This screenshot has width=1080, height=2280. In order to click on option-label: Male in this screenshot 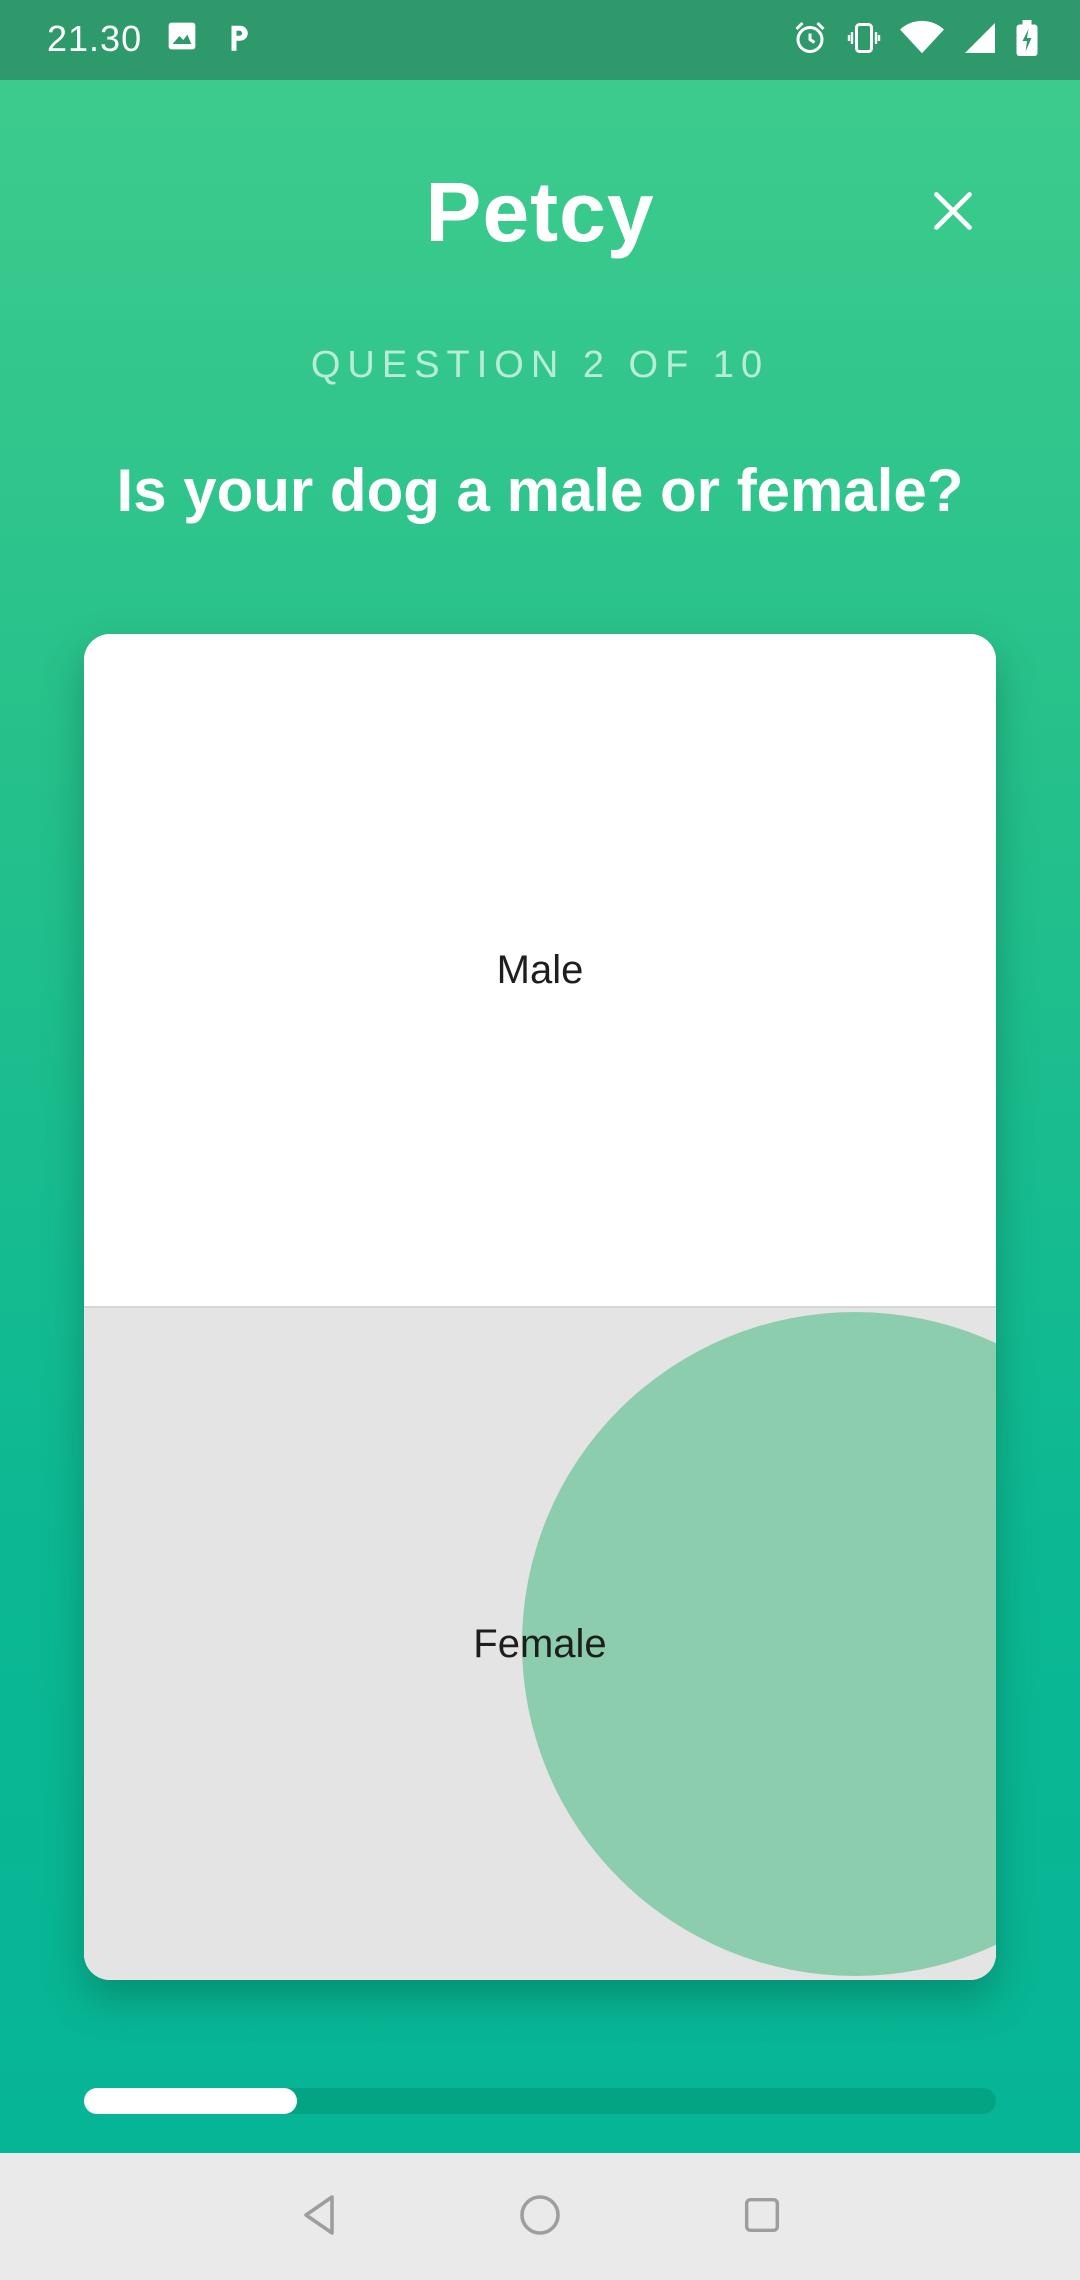, I will do `click(540, 969)`.